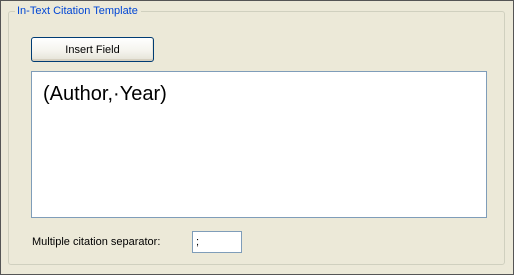  What do you see at coordinates (78, 11) in the screenshot?
I see `groupbox-title: In-Text Citation Template` at bounding box center [78, 11].